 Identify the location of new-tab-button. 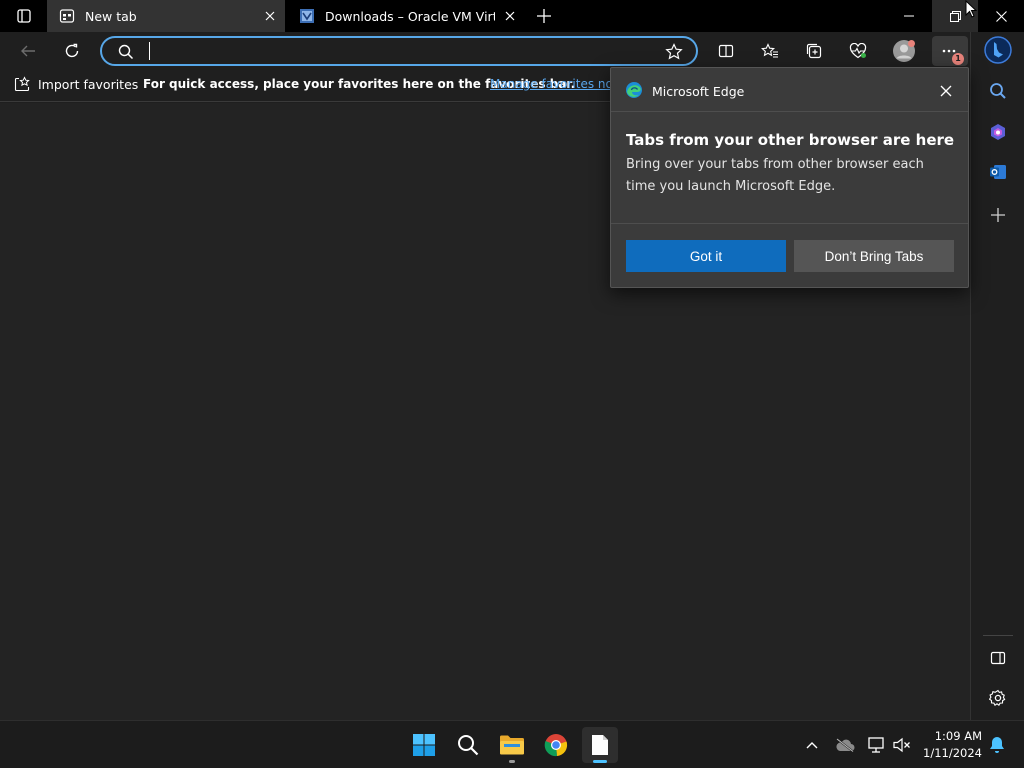
(544, 16).